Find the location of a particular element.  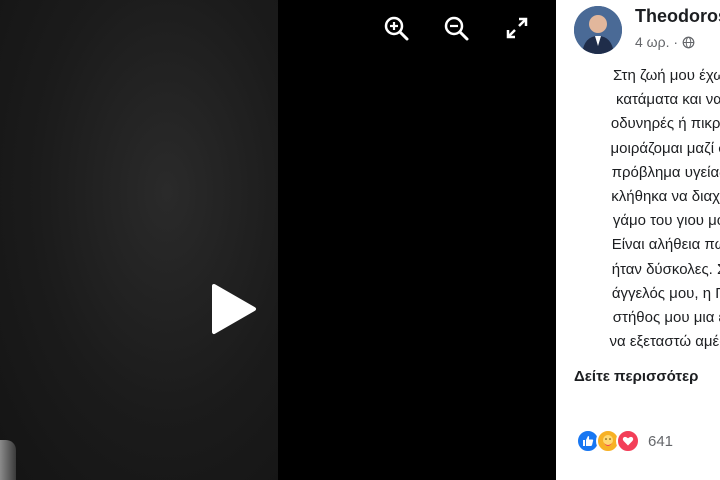

play-button is located at coordinates (232, 309).